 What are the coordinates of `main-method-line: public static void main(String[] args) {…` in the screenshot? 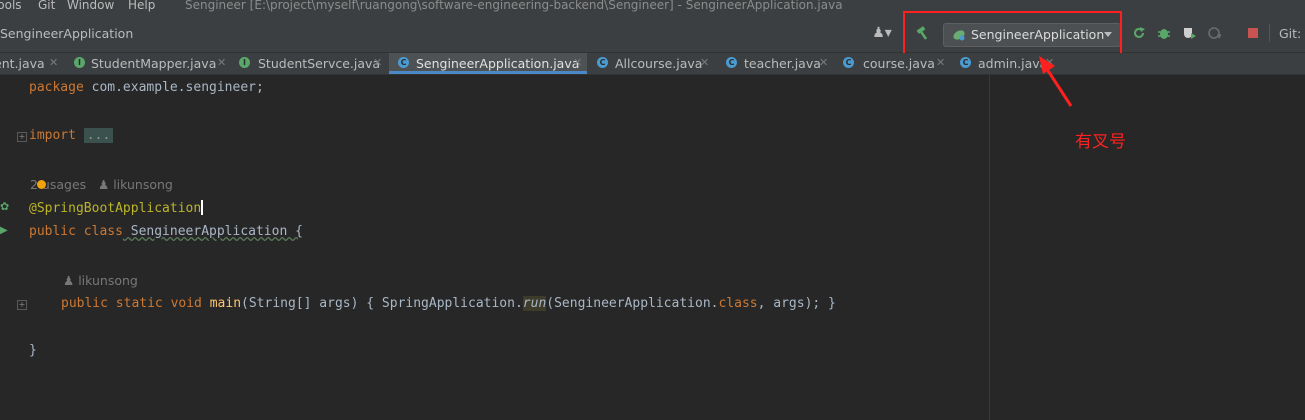 It's located at (448, 303).